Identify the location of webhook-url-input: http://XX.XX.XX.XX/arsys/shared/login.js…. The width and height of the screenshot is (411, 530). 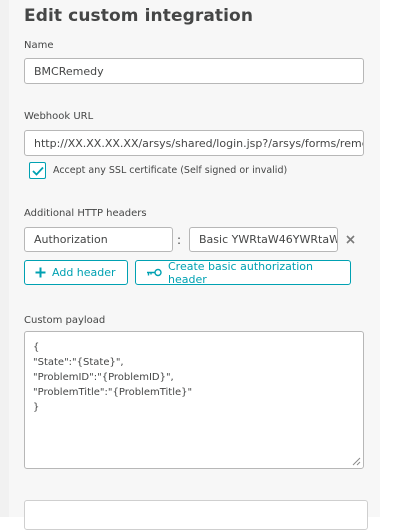
(194, 143).